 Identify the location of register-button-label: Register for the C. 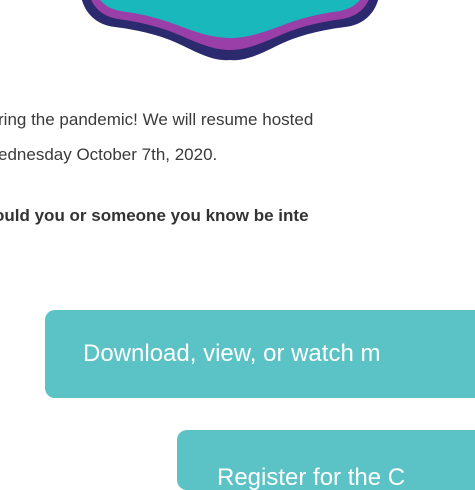
(311, 477).